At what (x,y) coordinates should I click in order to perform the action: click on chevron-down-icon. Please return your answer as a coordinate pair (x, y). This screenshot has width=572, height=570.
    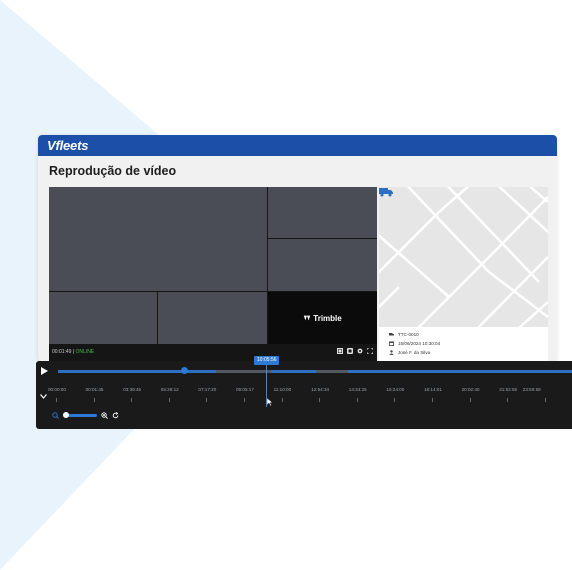
    Looking at the image, I should click on (43, 396).